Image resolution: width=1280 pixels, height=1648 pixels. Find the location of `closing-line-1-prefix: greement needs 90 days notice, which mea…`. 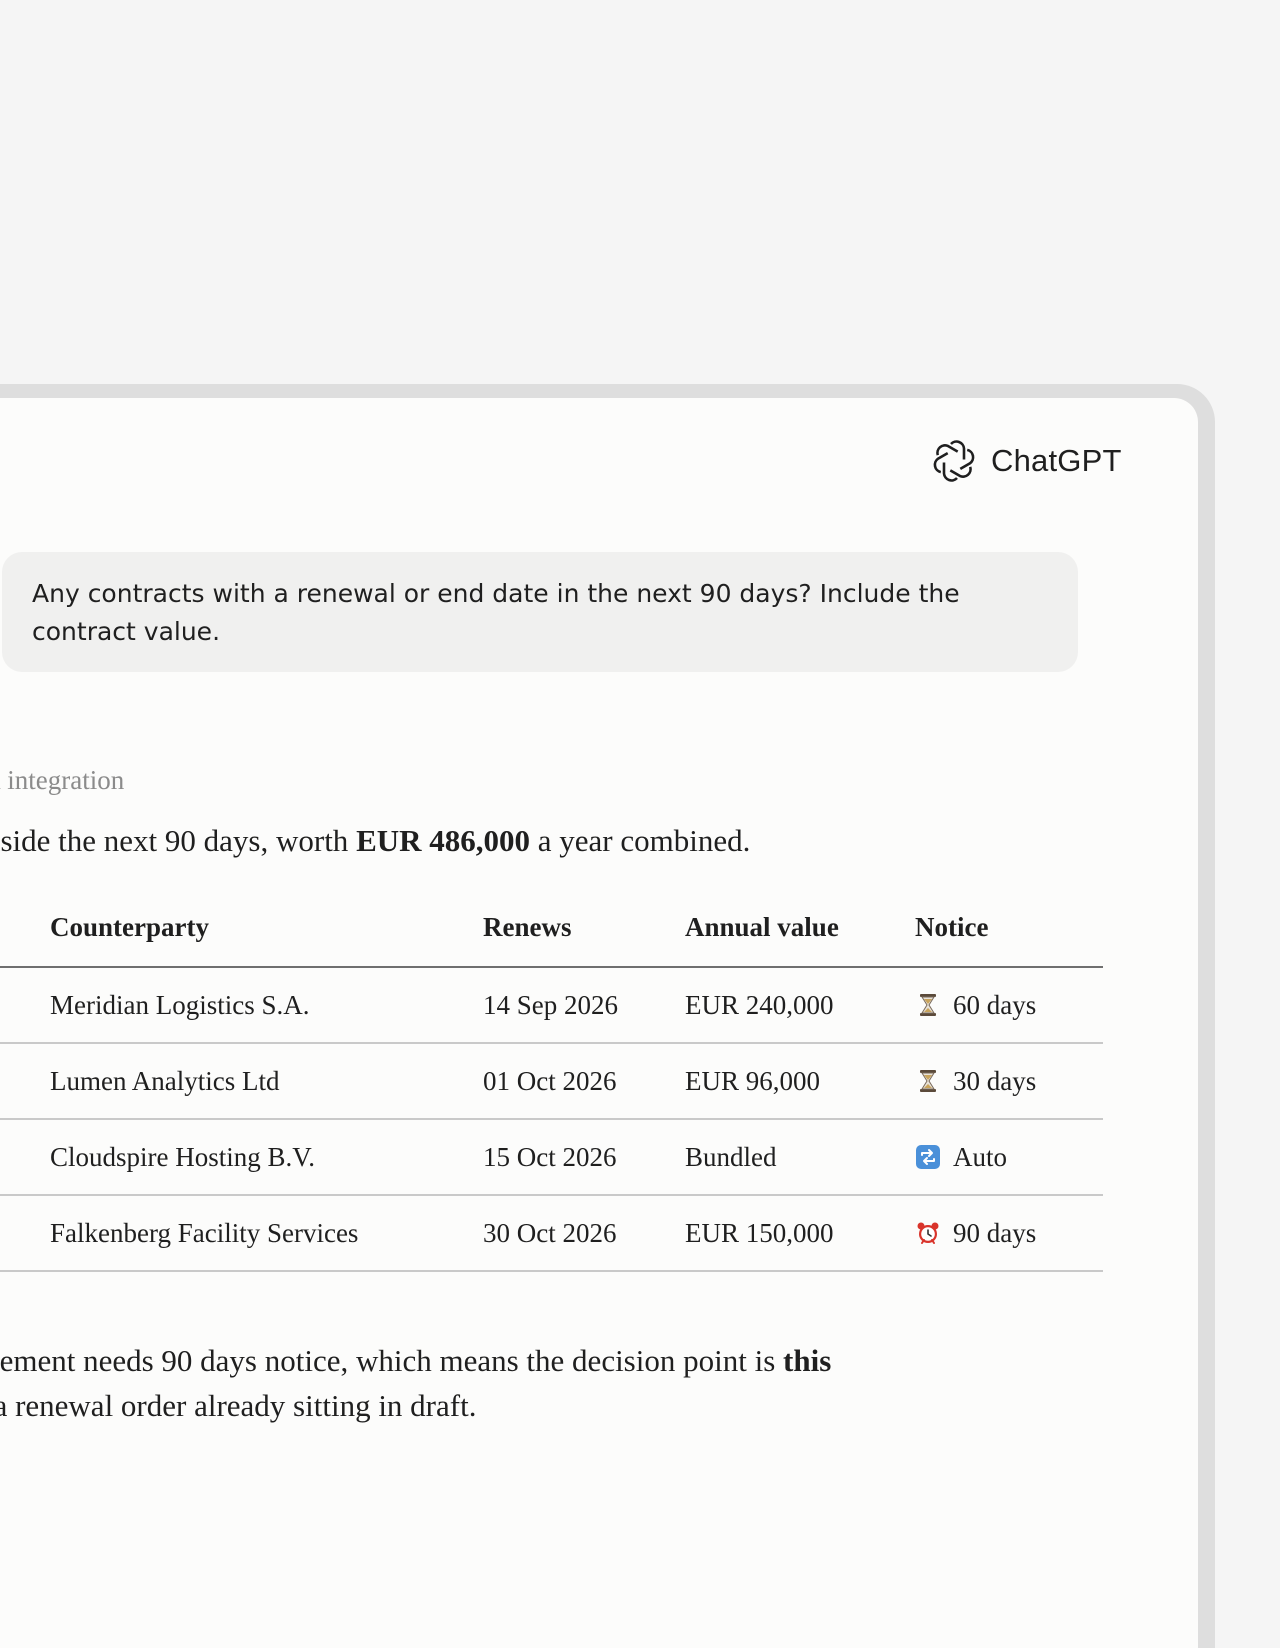

closing-line-1-prefix: greement needs 90 days notice, which mea… is located at coordinates (392, 1360).